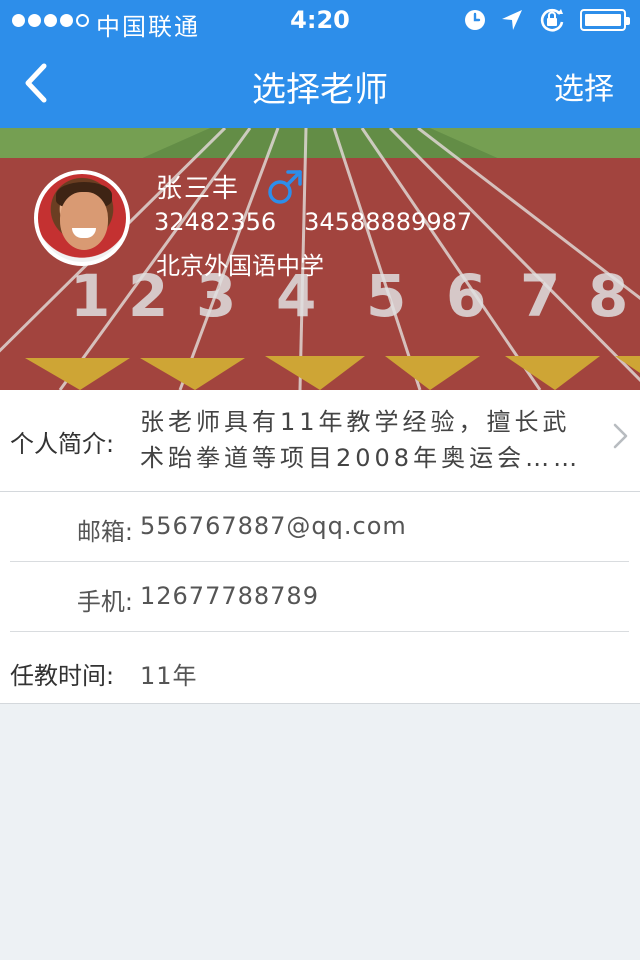 The height and width of the screenshot is (960, 640). What do you see at coordinates (229, 596) in the screenshot?
I see `mobile-value: 12677788789` at bounding box center [229, 596].